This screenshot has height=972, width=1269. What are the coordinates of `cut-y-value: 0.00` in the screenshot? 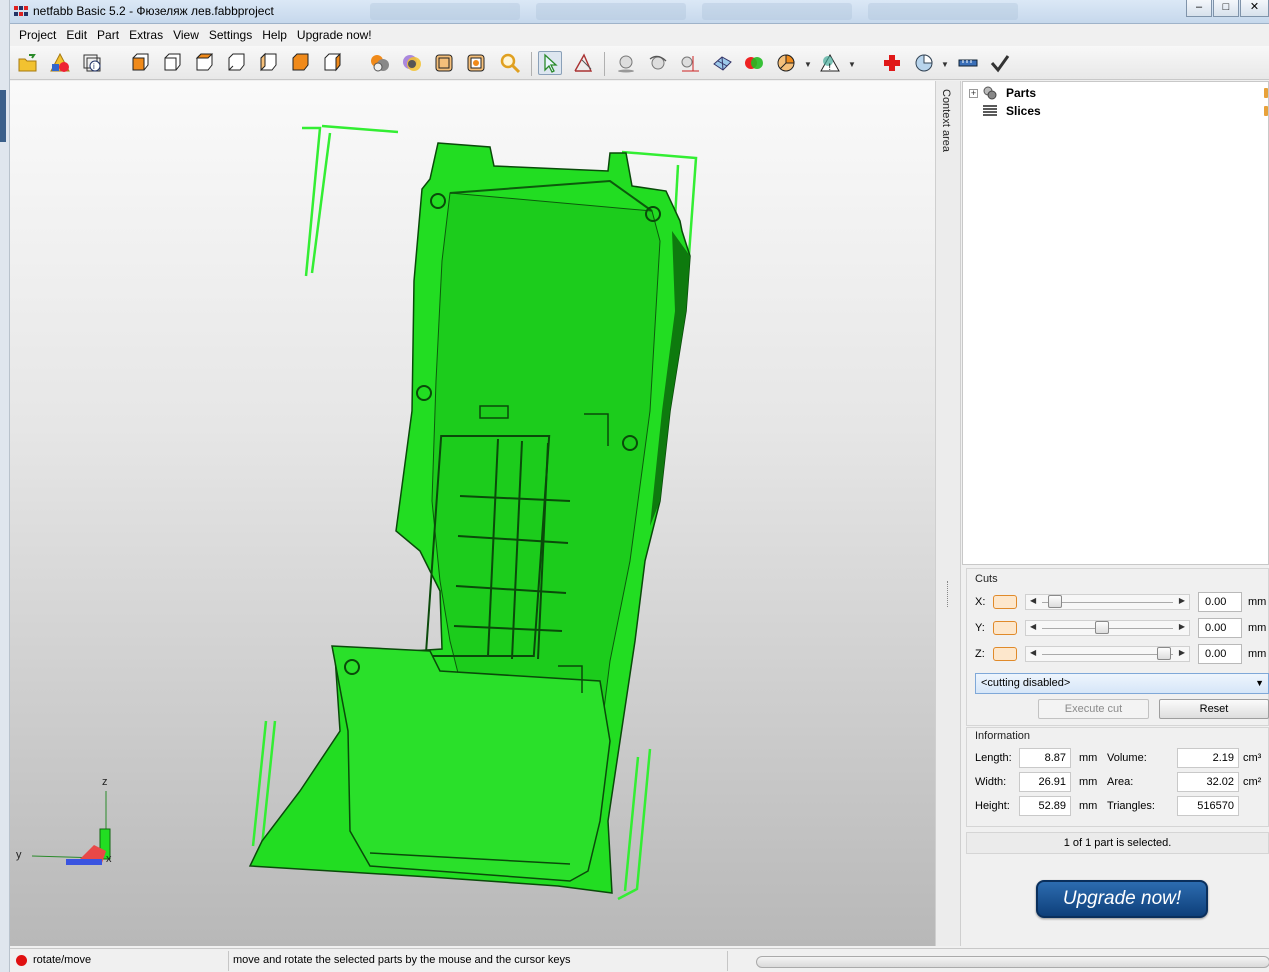 It's located at (1220, 628).